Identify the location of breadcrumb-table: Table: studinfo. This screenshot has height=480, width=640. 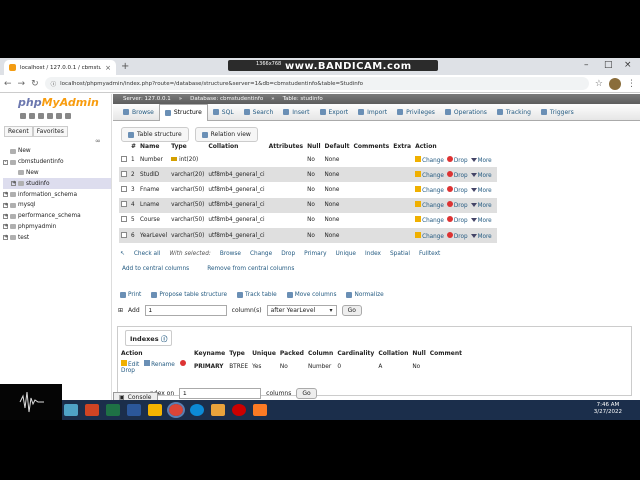
(303, 99).